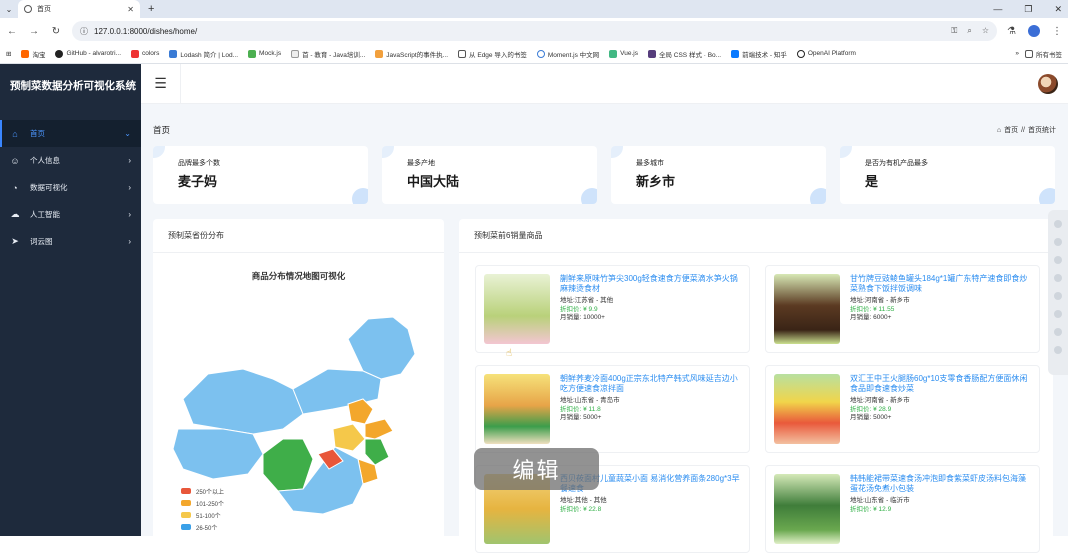 The image size is (1068, 553). I want to click on stat-card: 品牌最多个数 麦子妈, so click(260, 175).